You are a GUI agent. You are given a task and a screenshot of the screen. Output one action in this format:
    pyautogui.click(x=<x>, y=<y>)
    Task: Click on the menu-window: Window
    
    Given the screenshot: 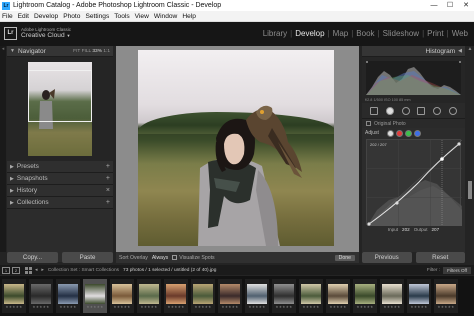 What is the action you would take?
    pyautogui.click(x=165, y=16)
    